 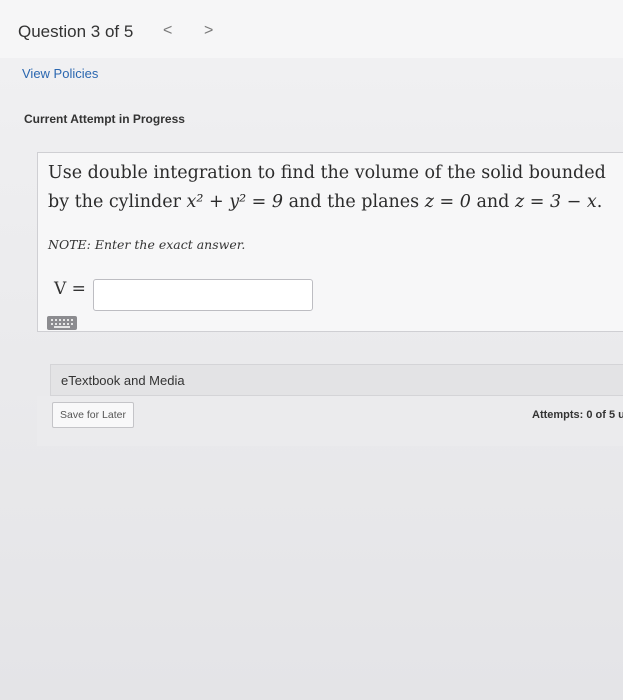 What do you see at coordinates (147, 244) in the screenshot?
I see `answer-note: NOTE: Enter the exact answer.` at bounding box center [147, 244].